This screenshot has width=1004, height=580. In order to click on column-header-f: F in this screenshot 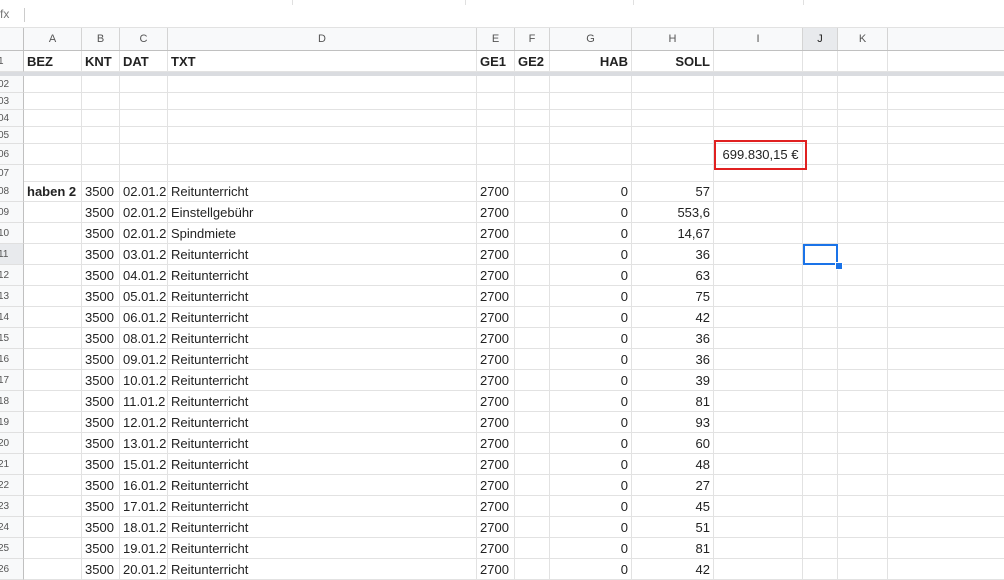, I will do `click(532, 39)`.